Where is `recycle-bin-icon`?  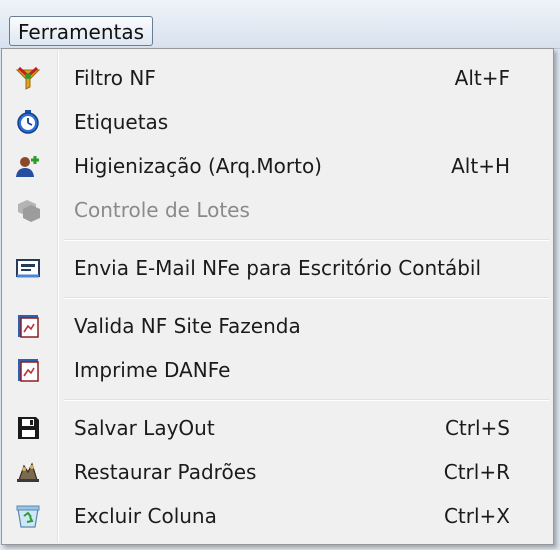
recycle-bin-icon is located at coordinates (28, 516).